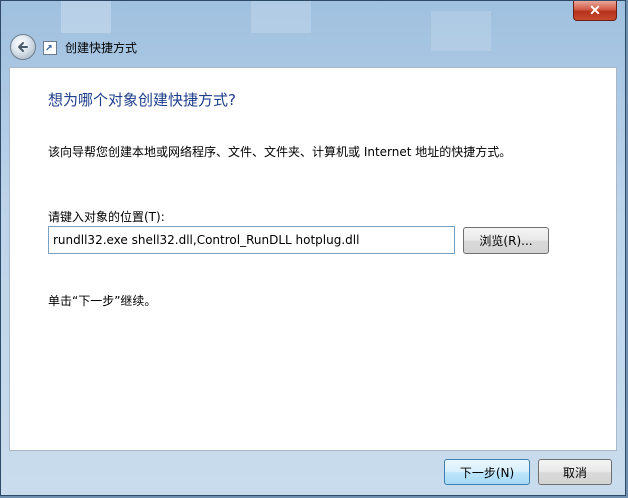 This screenshot has width=628, height=498. I want to click on back-arrow-icon, so click(23, 47).